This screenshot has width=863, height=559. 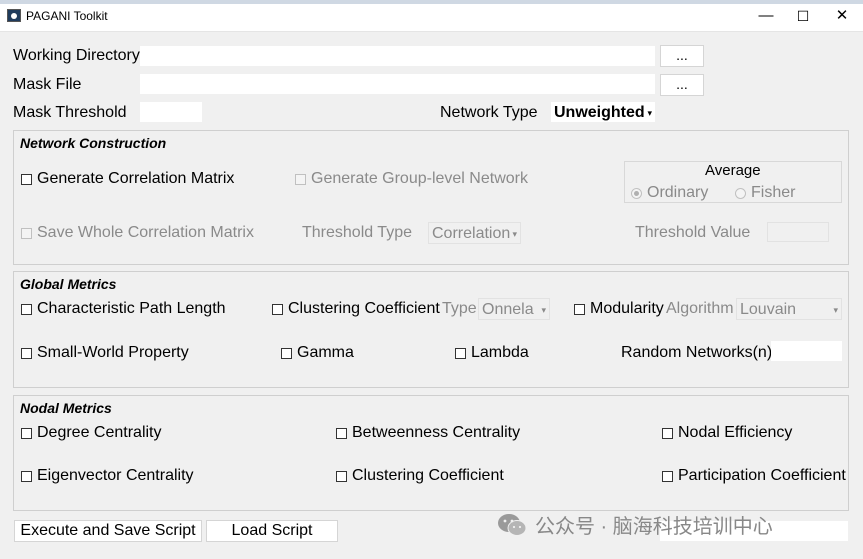 I want to click on working-directory-input, so click(x=397, y=56).